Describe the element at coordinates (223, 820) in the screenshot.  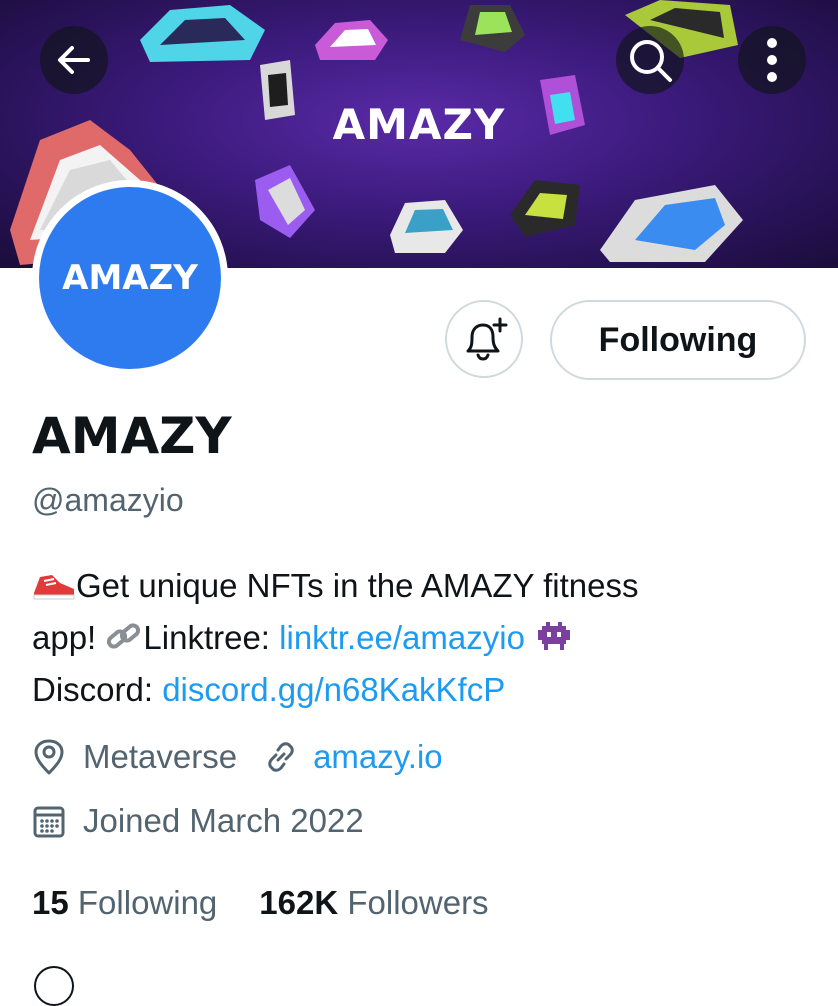
I see `joined-text: Joined March 2022` at that location.